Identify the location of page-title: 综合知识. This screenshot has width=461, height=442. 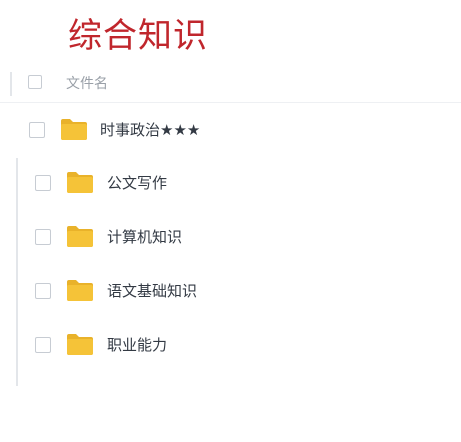
(138, 36).